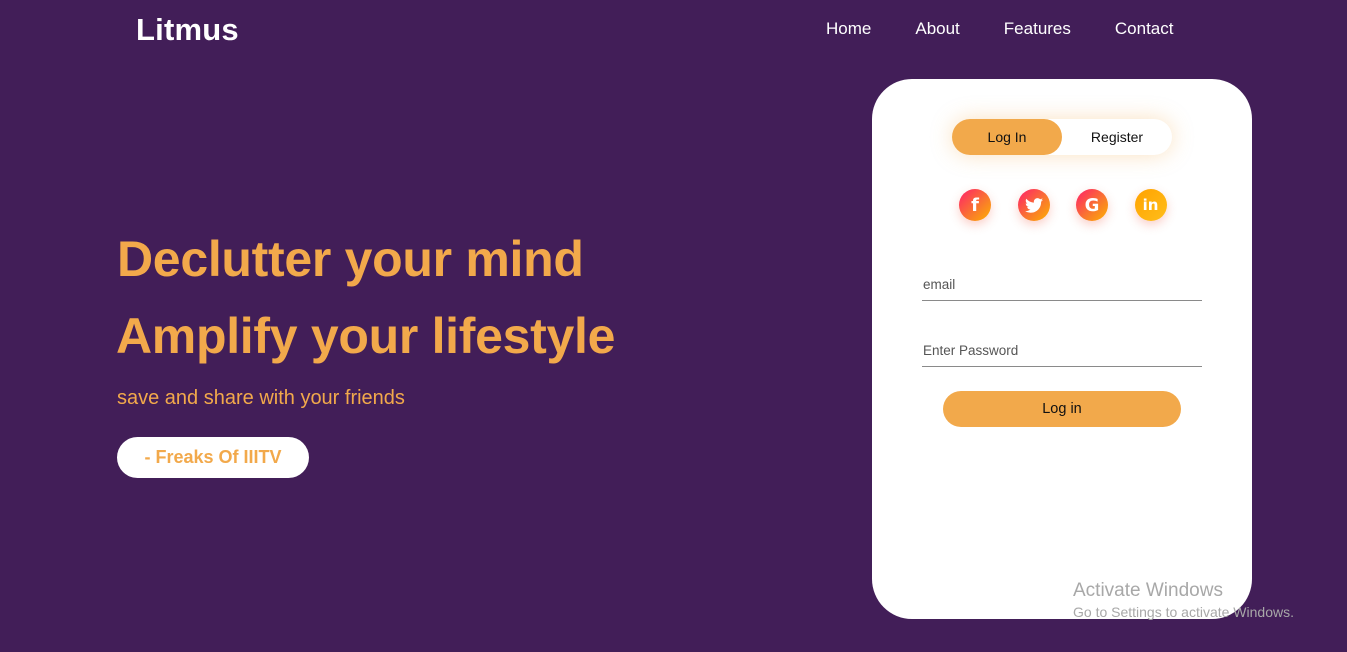 This screenshot has height=652, width=1347. What do you see at coordinates (937, 29) in the screenshot?
I see `nav-about: About` at bounding box center [937, 29].